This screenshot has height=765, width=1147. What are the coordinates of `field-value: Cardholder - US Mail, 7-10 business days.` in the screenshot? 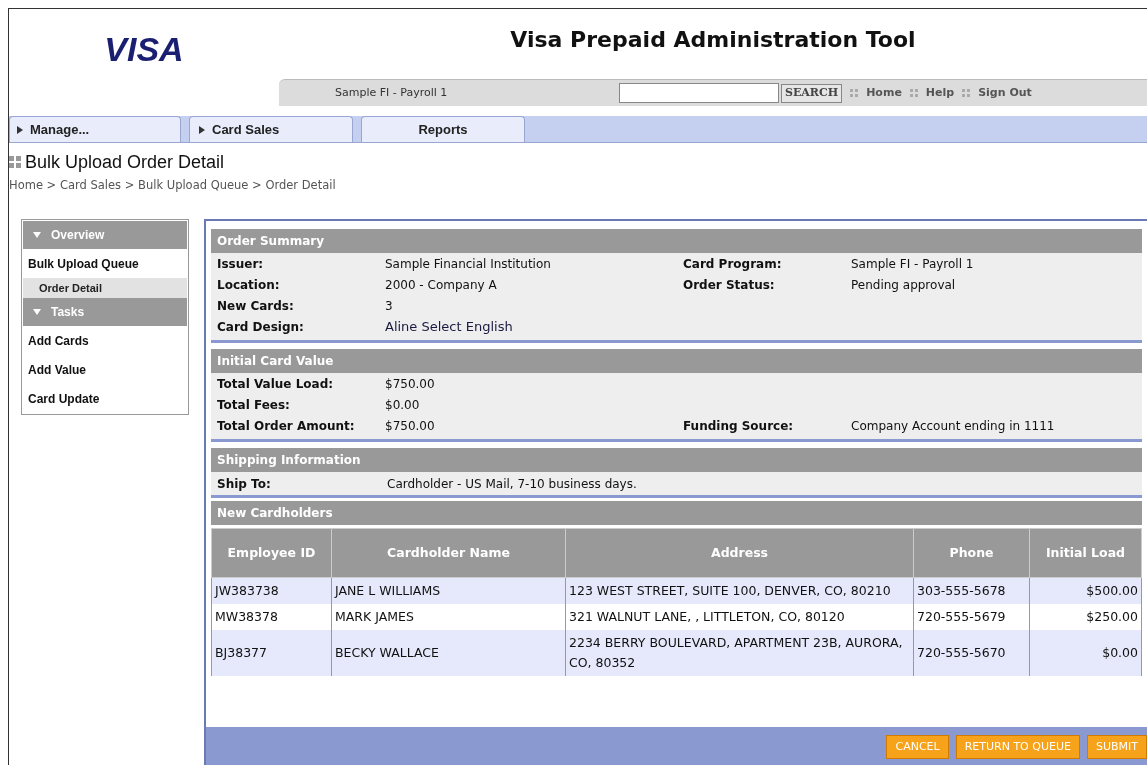 It's located at (512, 484).